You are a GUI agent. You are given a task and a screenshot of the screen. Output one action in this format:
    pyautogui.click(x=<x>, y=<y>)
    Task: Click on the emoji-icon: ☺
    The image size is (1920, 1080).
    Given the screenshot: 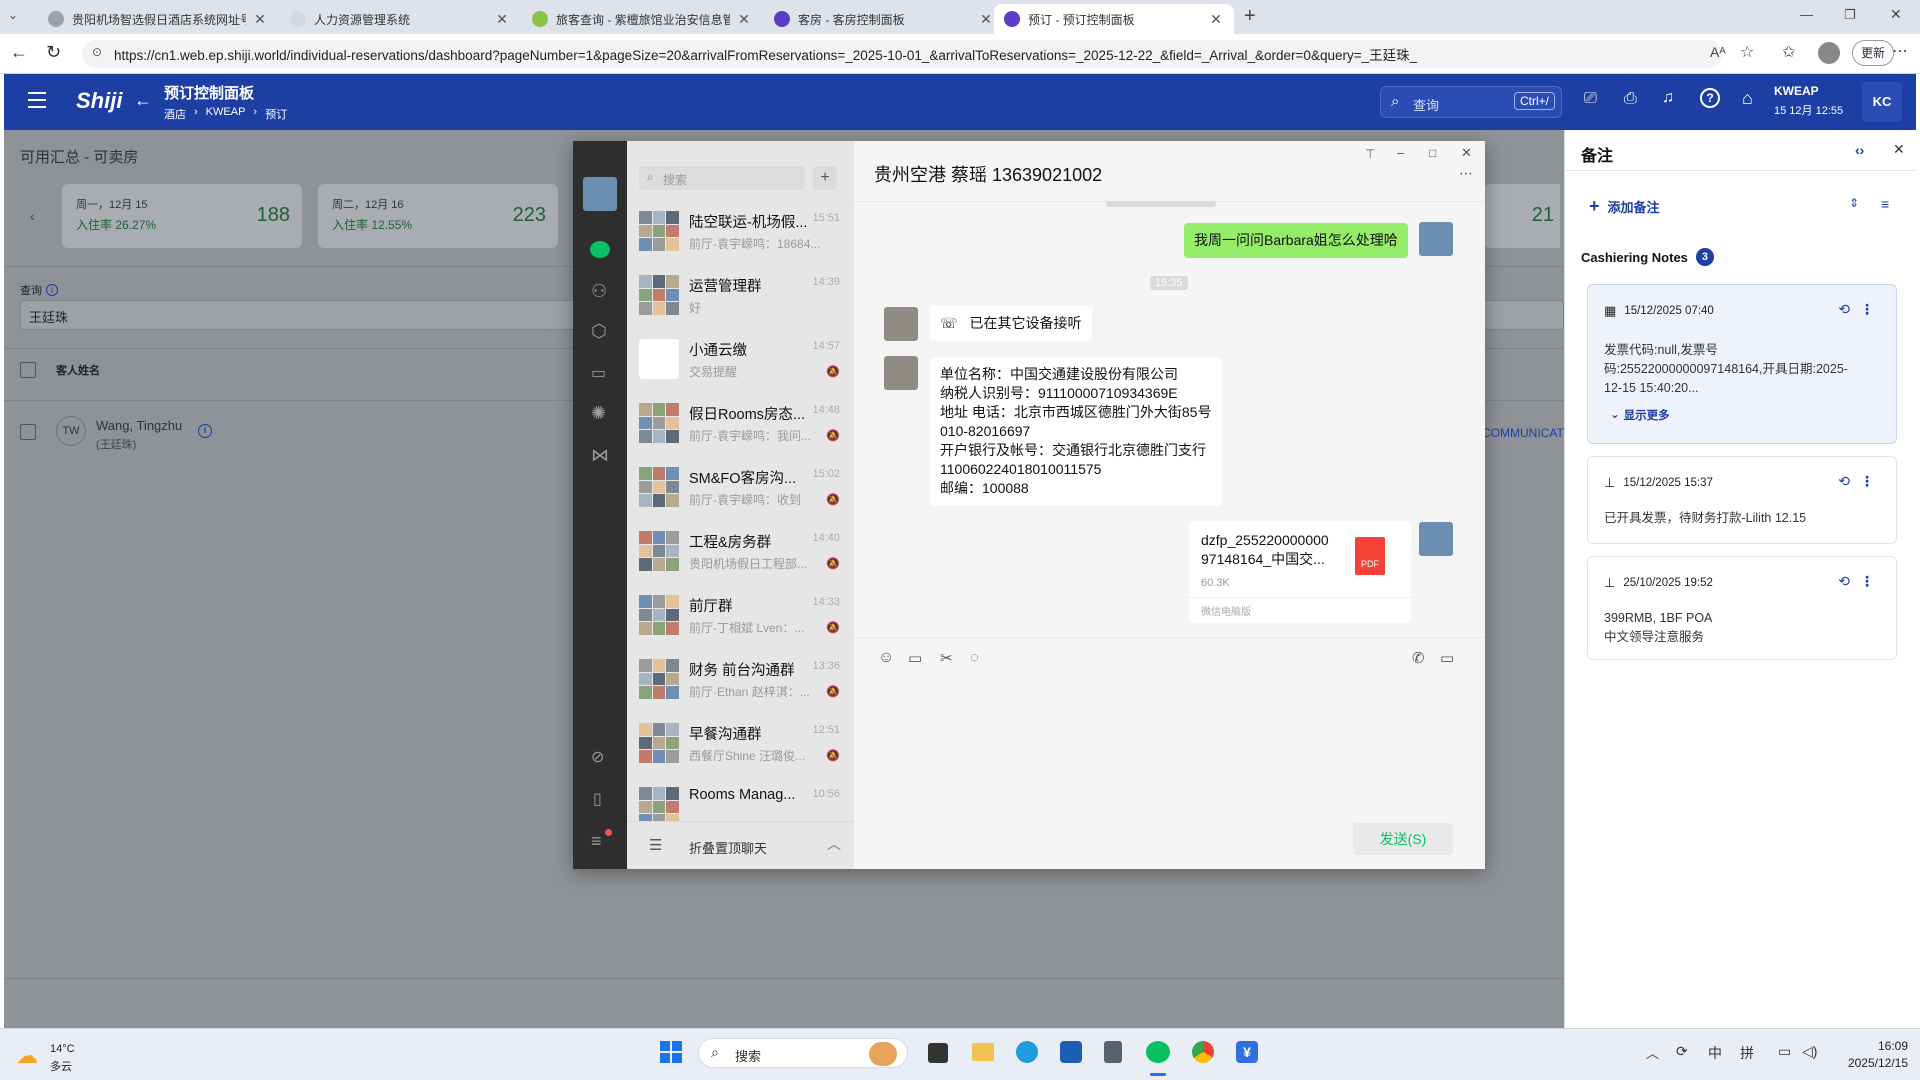 What is the action you would take?
    pyautogui.click(x=886, y=658)
    